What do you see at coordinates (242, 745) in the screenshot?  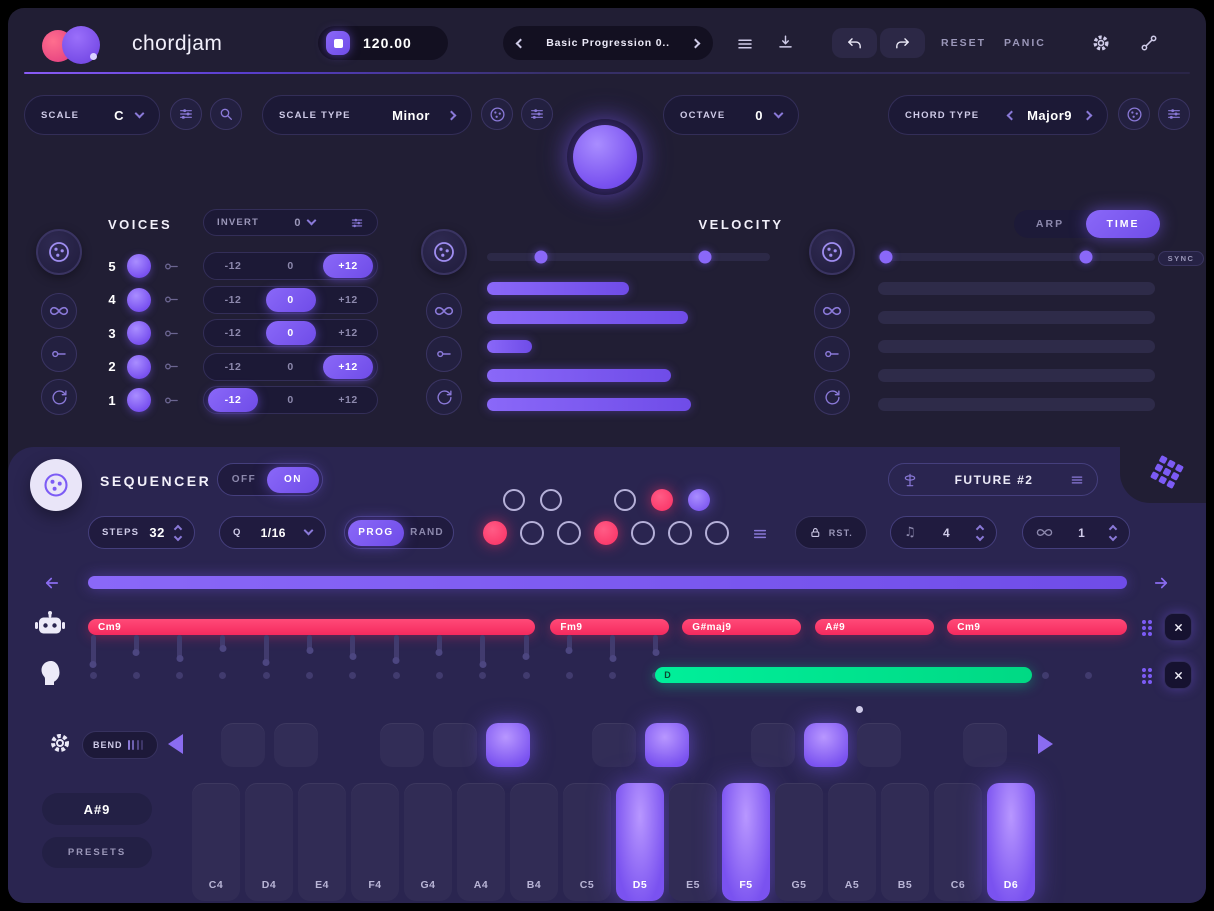 I see `black-key-C#4` at bounding box center [242, 745].